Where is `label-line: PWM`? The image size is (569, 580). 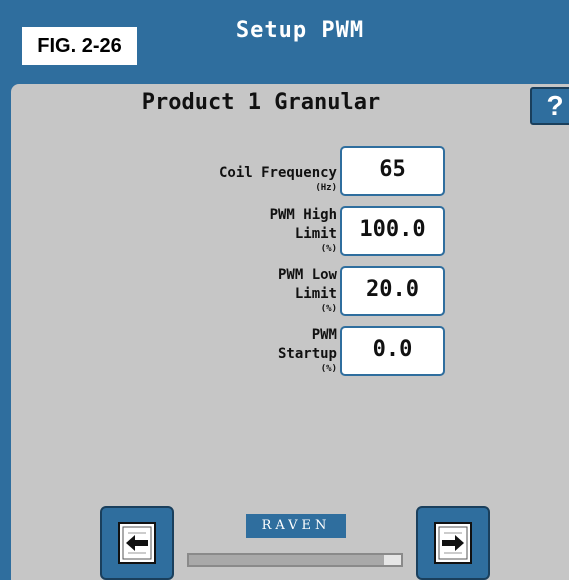 label-line: PWM is located at coordinates (324, 335).